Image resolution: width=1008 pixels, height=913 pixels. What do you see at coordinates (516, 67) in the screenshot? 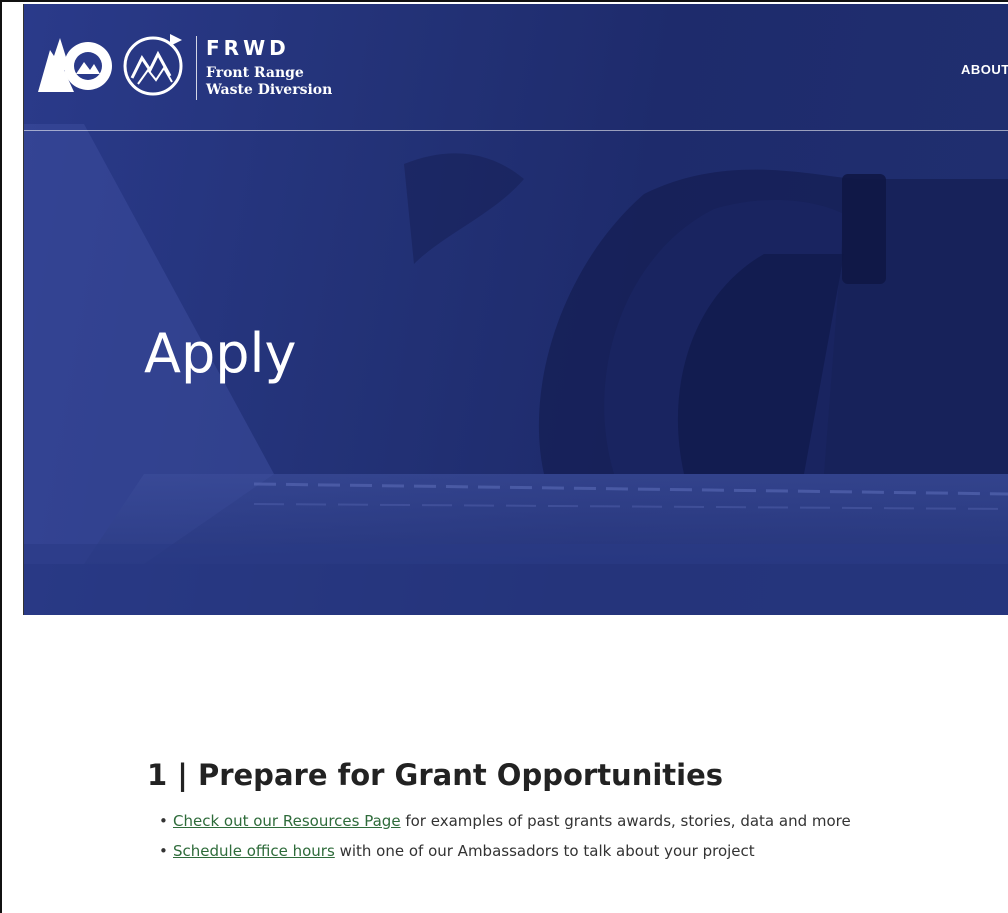
I see `site-header: FRWD Front Range Waste Diversion ABOUT` at bounding box center [516, 67].